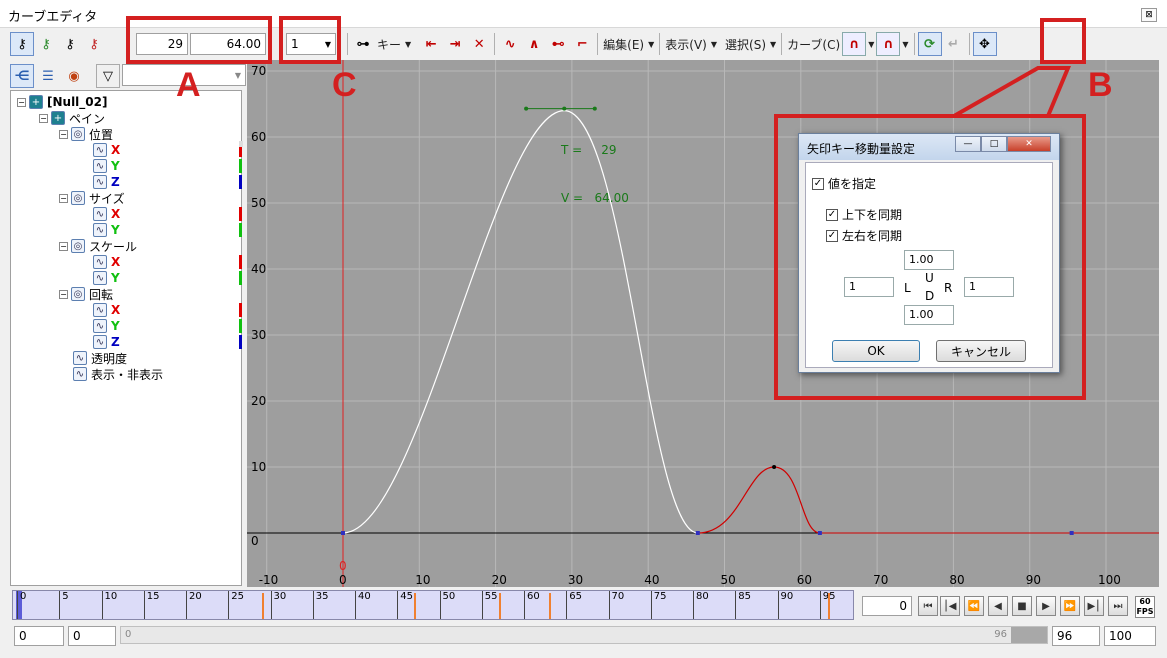  What do you see at coordinates (888, 44) in the screenshot?
I see `curve-out-icon: ∩` at bounding box center [888, 44].